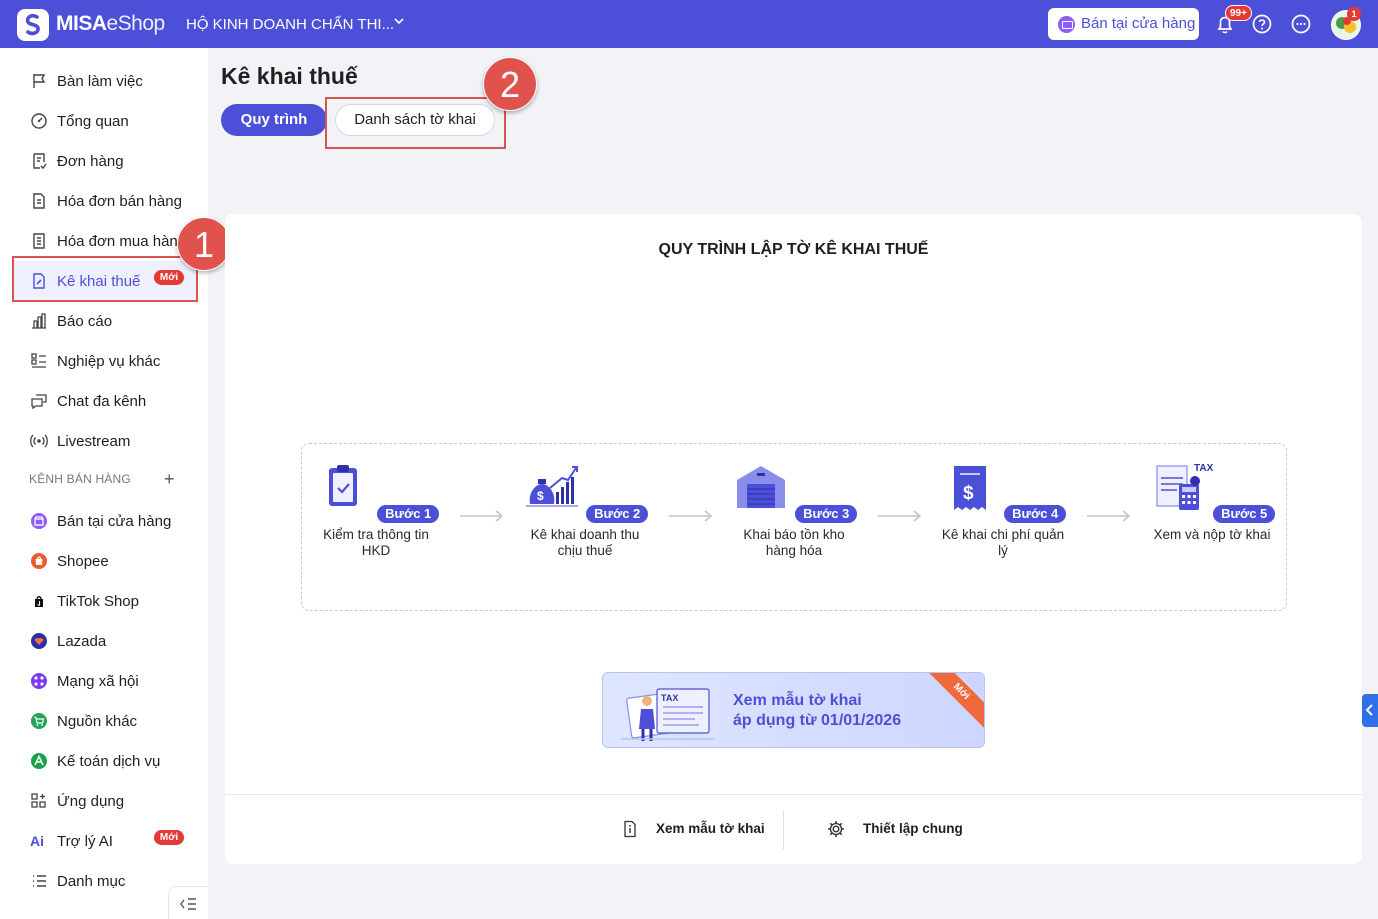 The width and height of the screenshot is (1378, 919). What do you see at coordinates (376, 542) in the screenshot?
I see `step-description: Kiểm tra thông tin HKD` at bounding box center [376, 542].